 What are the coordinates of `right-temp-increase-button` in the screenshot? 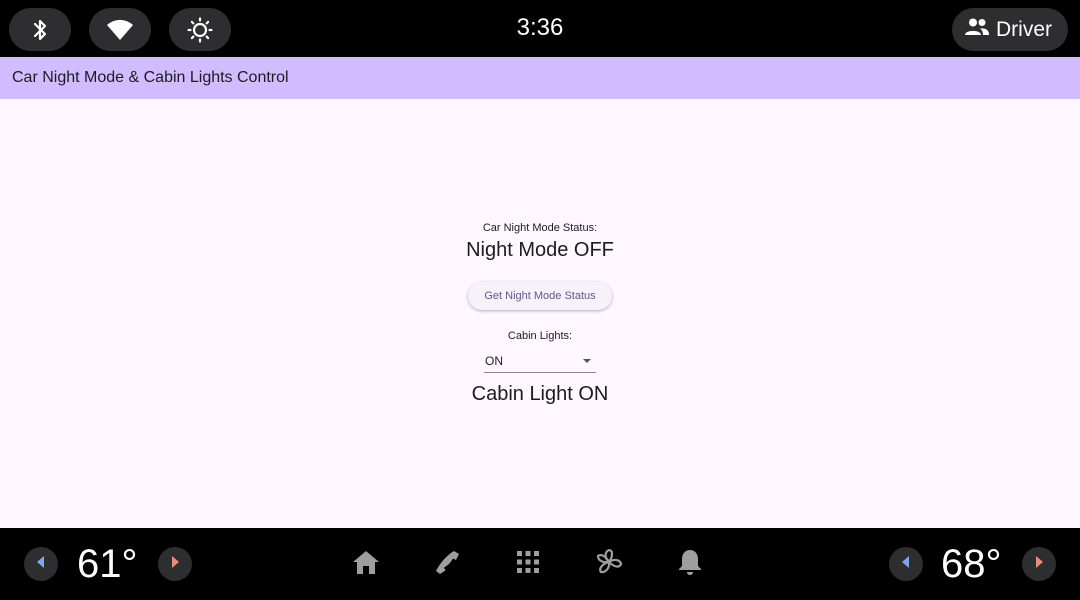 It's located at (1039, 564).